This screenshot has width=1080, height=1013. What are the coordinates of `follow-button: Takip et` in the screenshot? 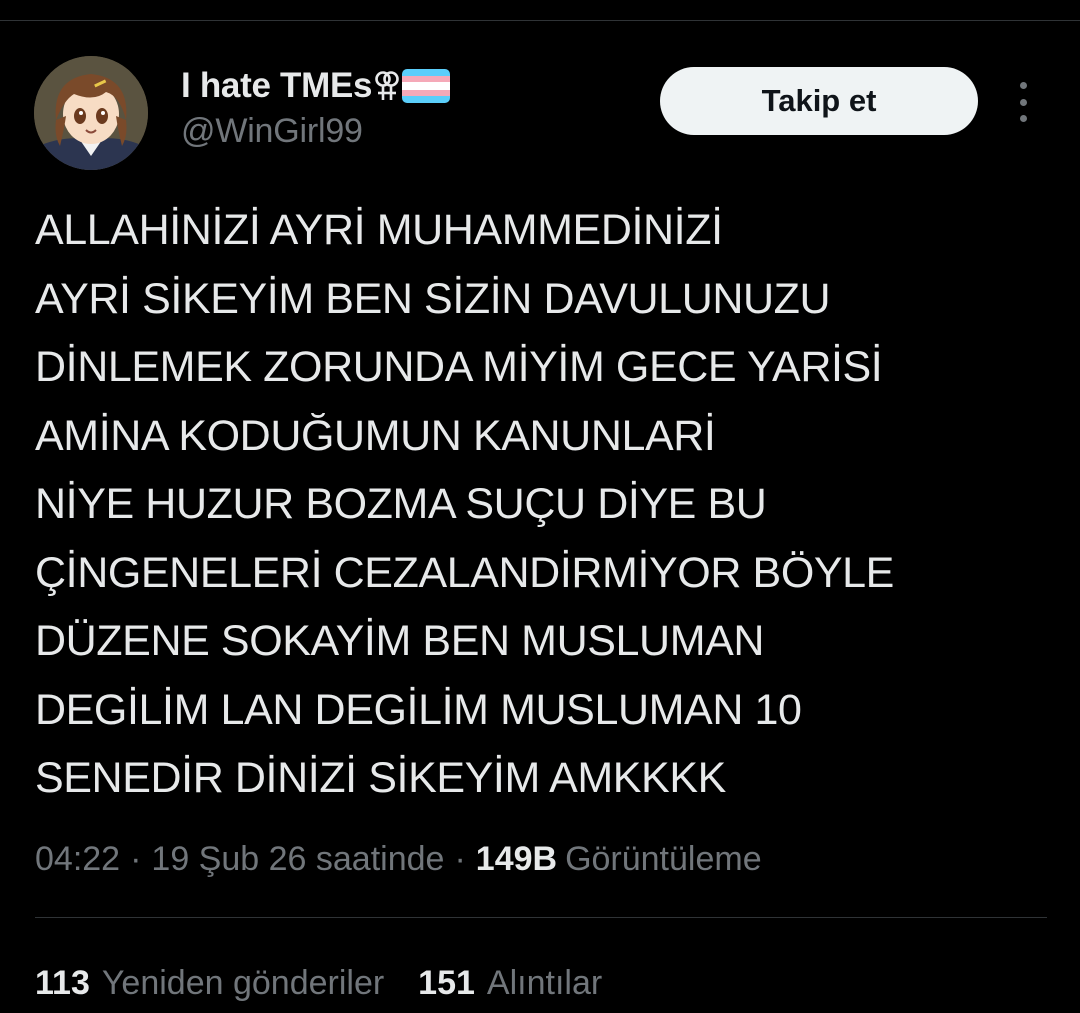 It's located at (819, 101).